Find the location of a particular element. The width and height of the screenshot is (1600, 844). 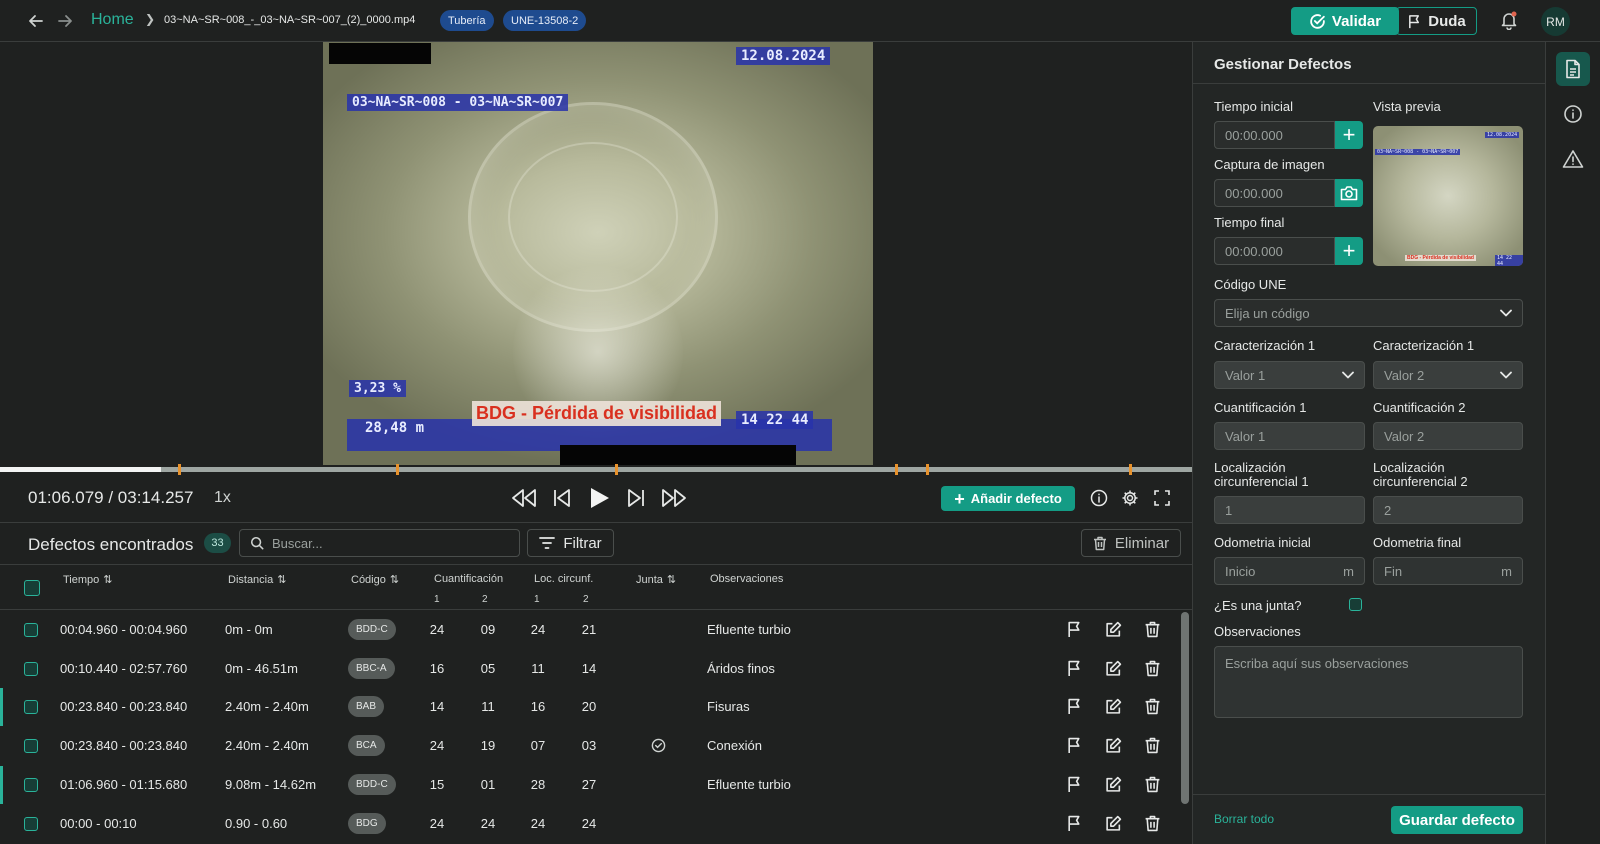

junta-checkbox is located at coordinates (1355, 604).